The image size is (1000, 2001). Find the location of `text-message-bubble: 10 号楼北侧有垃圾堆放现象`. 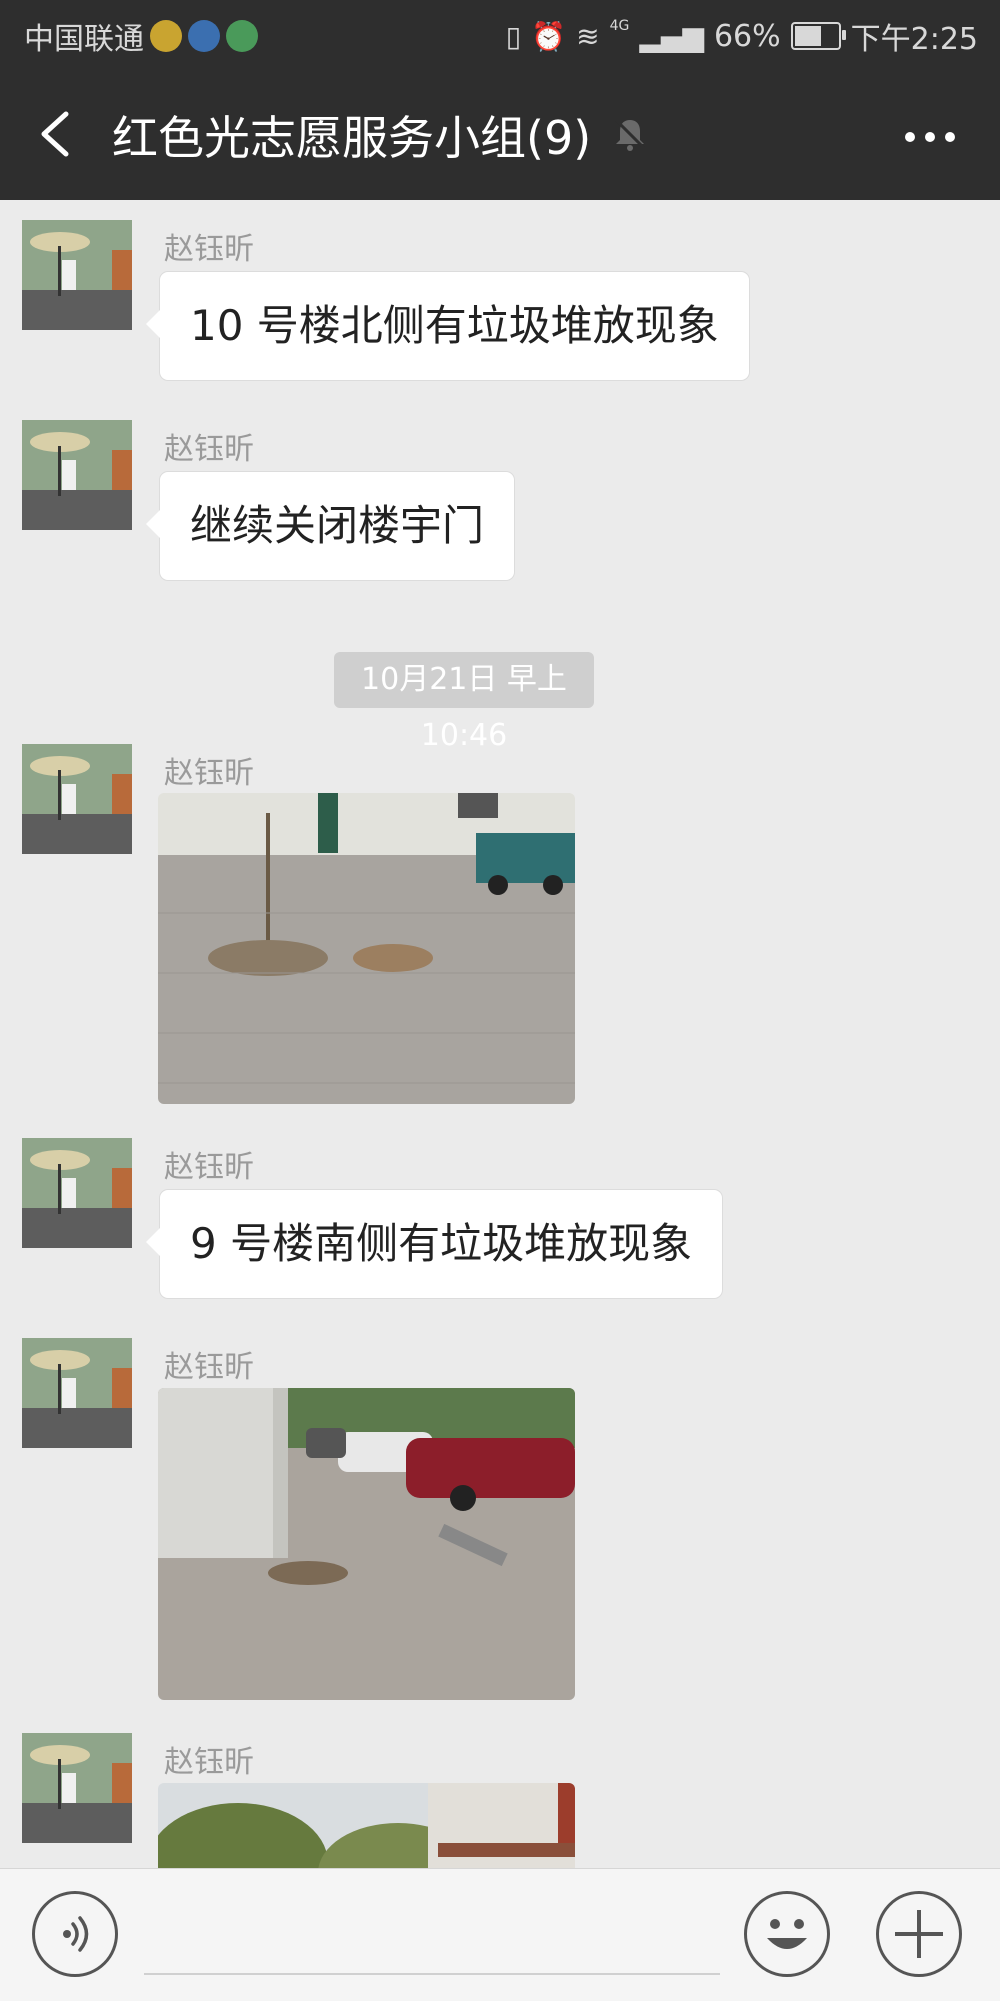

text-message-bubble: 10 号楼北侧有垃圾堆放现象 is located at coordinates (447, 326).